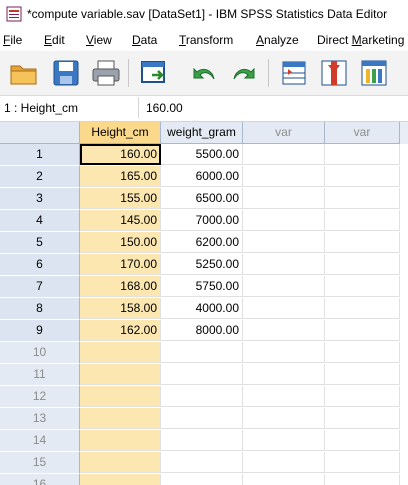 The width and height of the screenshot is (408, 485). What do you see at coordinates (40, 243) in the screenshot?
I see `row-header: 5` at bounding box center [40, 243].